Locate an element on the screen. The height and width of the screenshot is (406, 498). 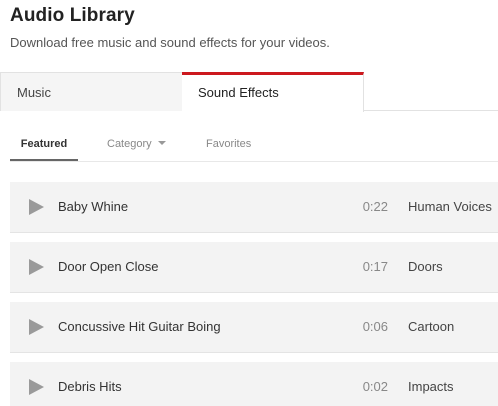
subtab-category-label: Category is located at coordinates (129, 144).